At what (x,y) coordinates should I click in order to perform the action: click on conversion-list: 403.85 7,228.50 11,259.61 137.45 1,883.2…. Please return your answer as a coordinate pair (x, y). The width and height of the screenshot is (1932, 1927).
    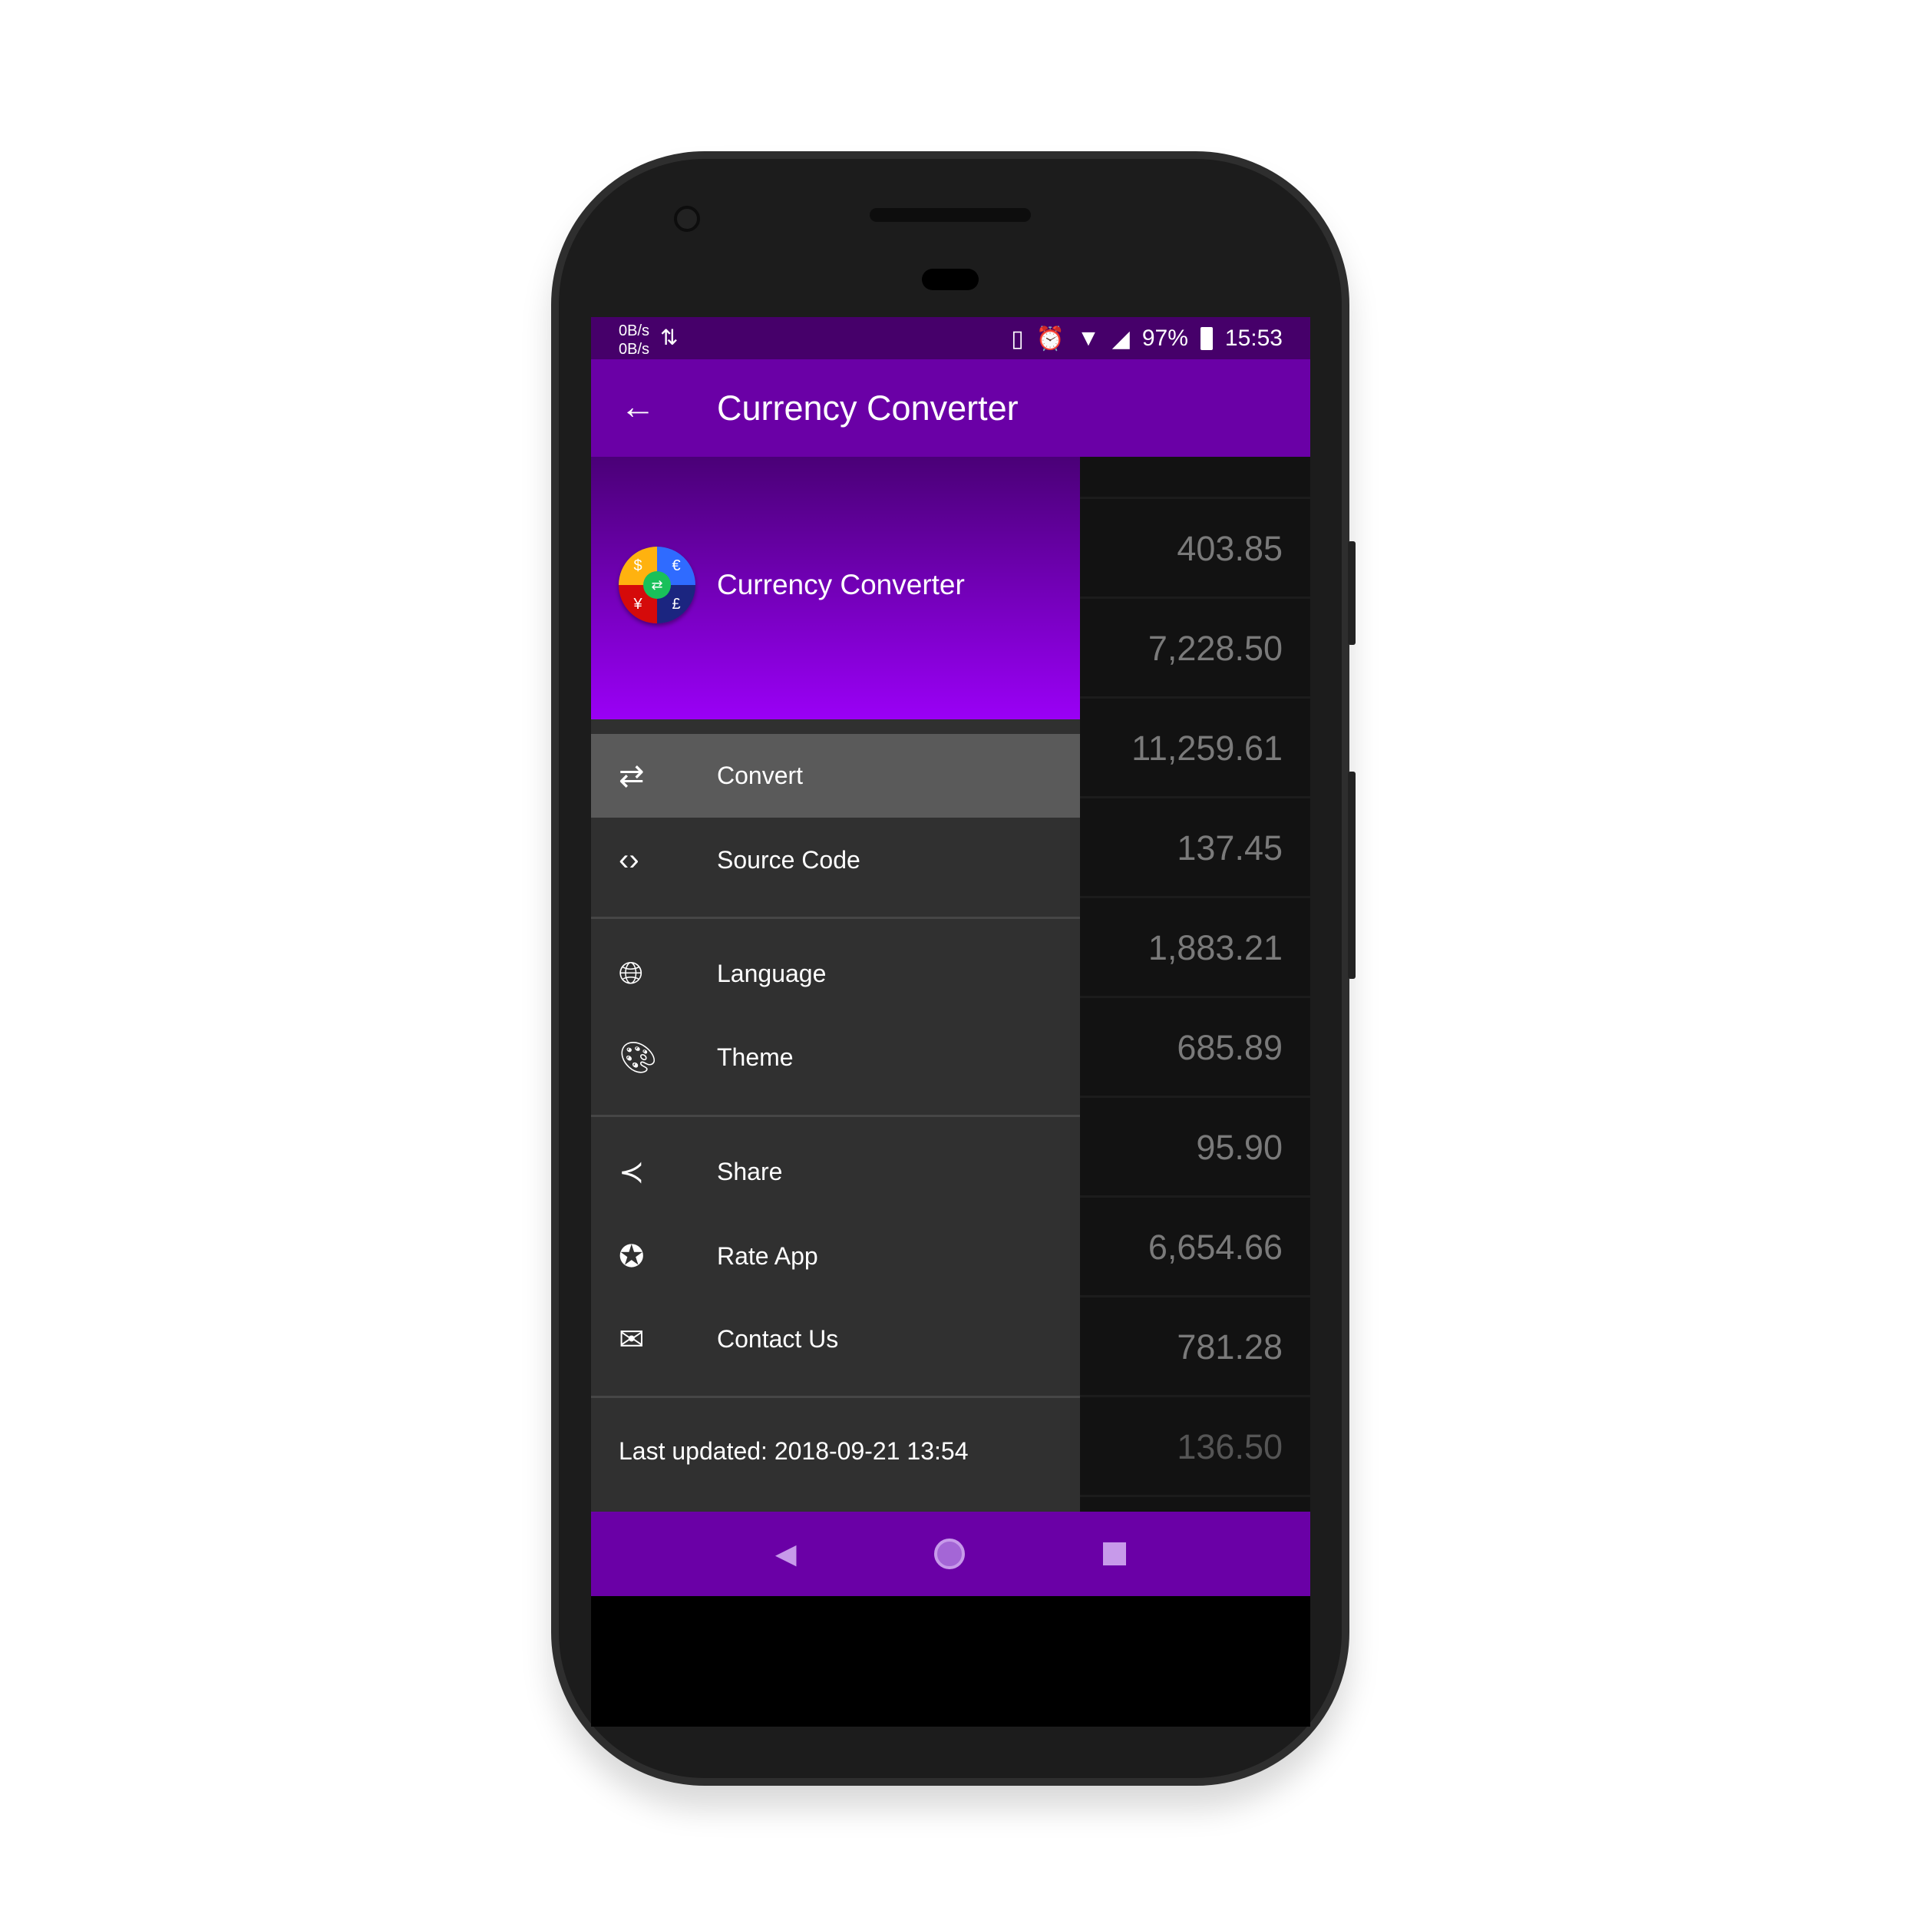
    Looking at the image, I should click on (1195, 977).